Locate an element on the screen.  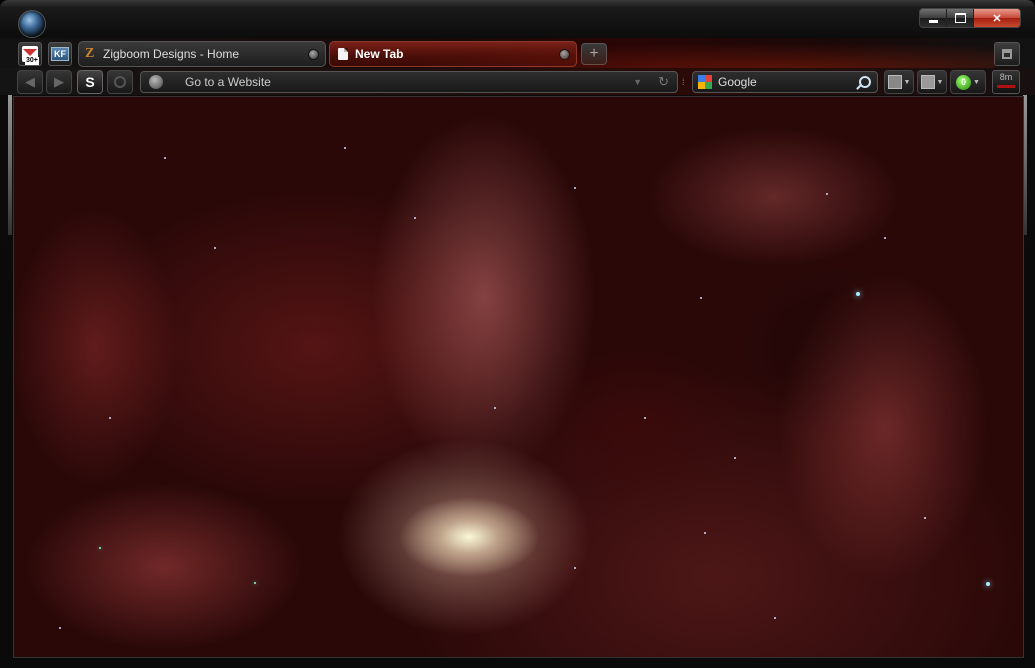
page-icon is located at coordinates (343, 54).